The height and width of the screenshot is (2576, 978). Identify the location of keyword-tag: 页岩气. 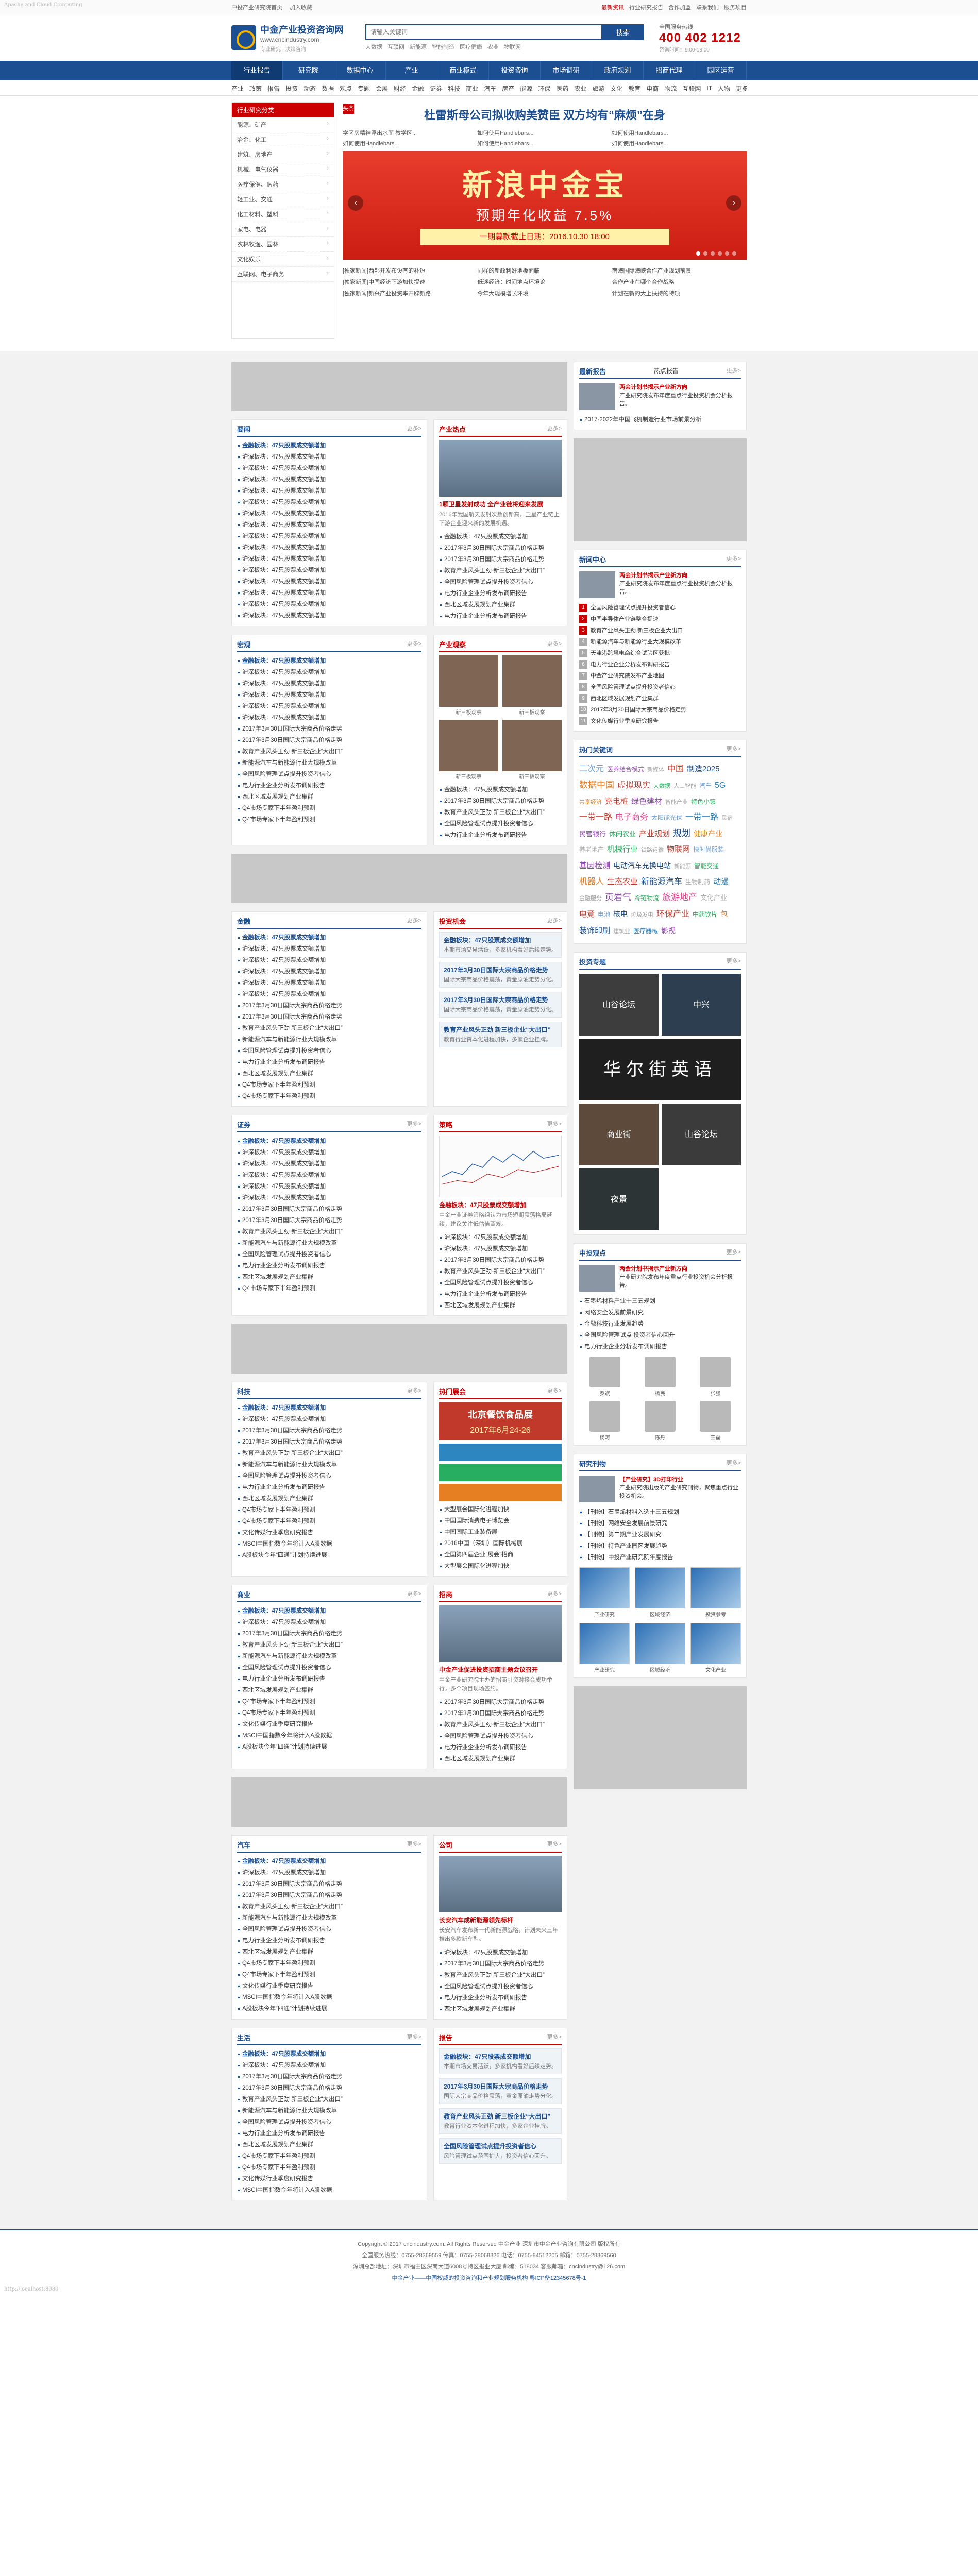
(618, 897).